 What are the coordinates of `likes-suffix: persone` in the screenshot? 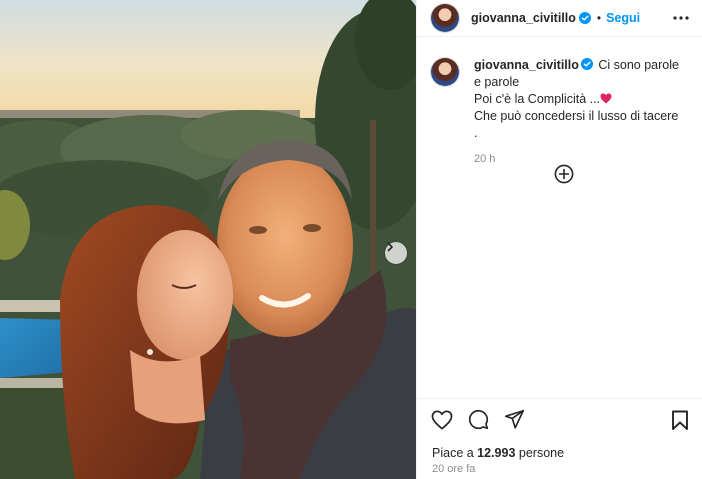 It's located at (540, 453).